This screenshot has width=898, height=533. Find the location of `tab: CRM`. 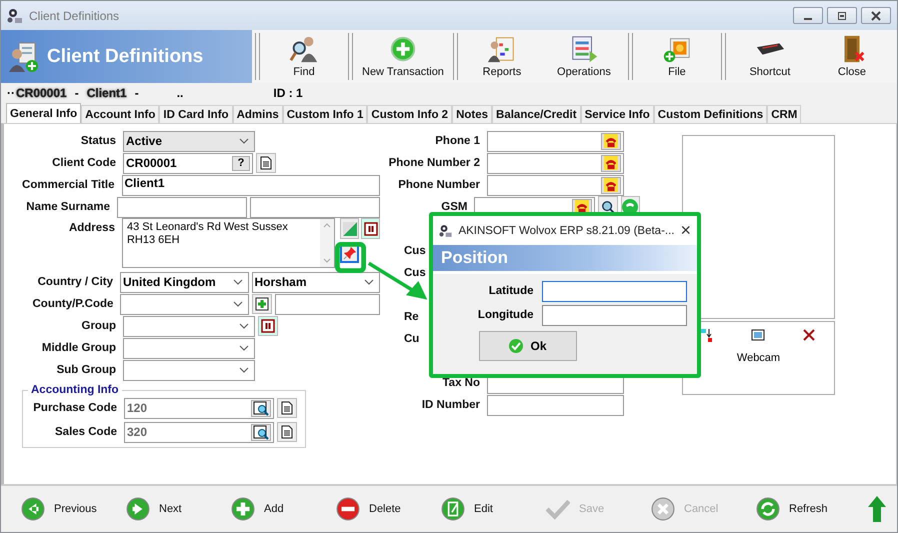

tab: CRM is located at coordinates (784, 114).